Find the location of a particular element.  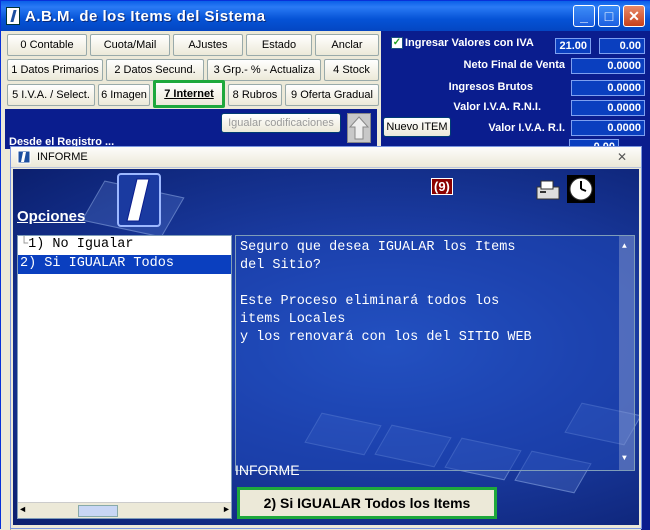

iva-extra-field: 0.00 is located at coordinates (622, 46).